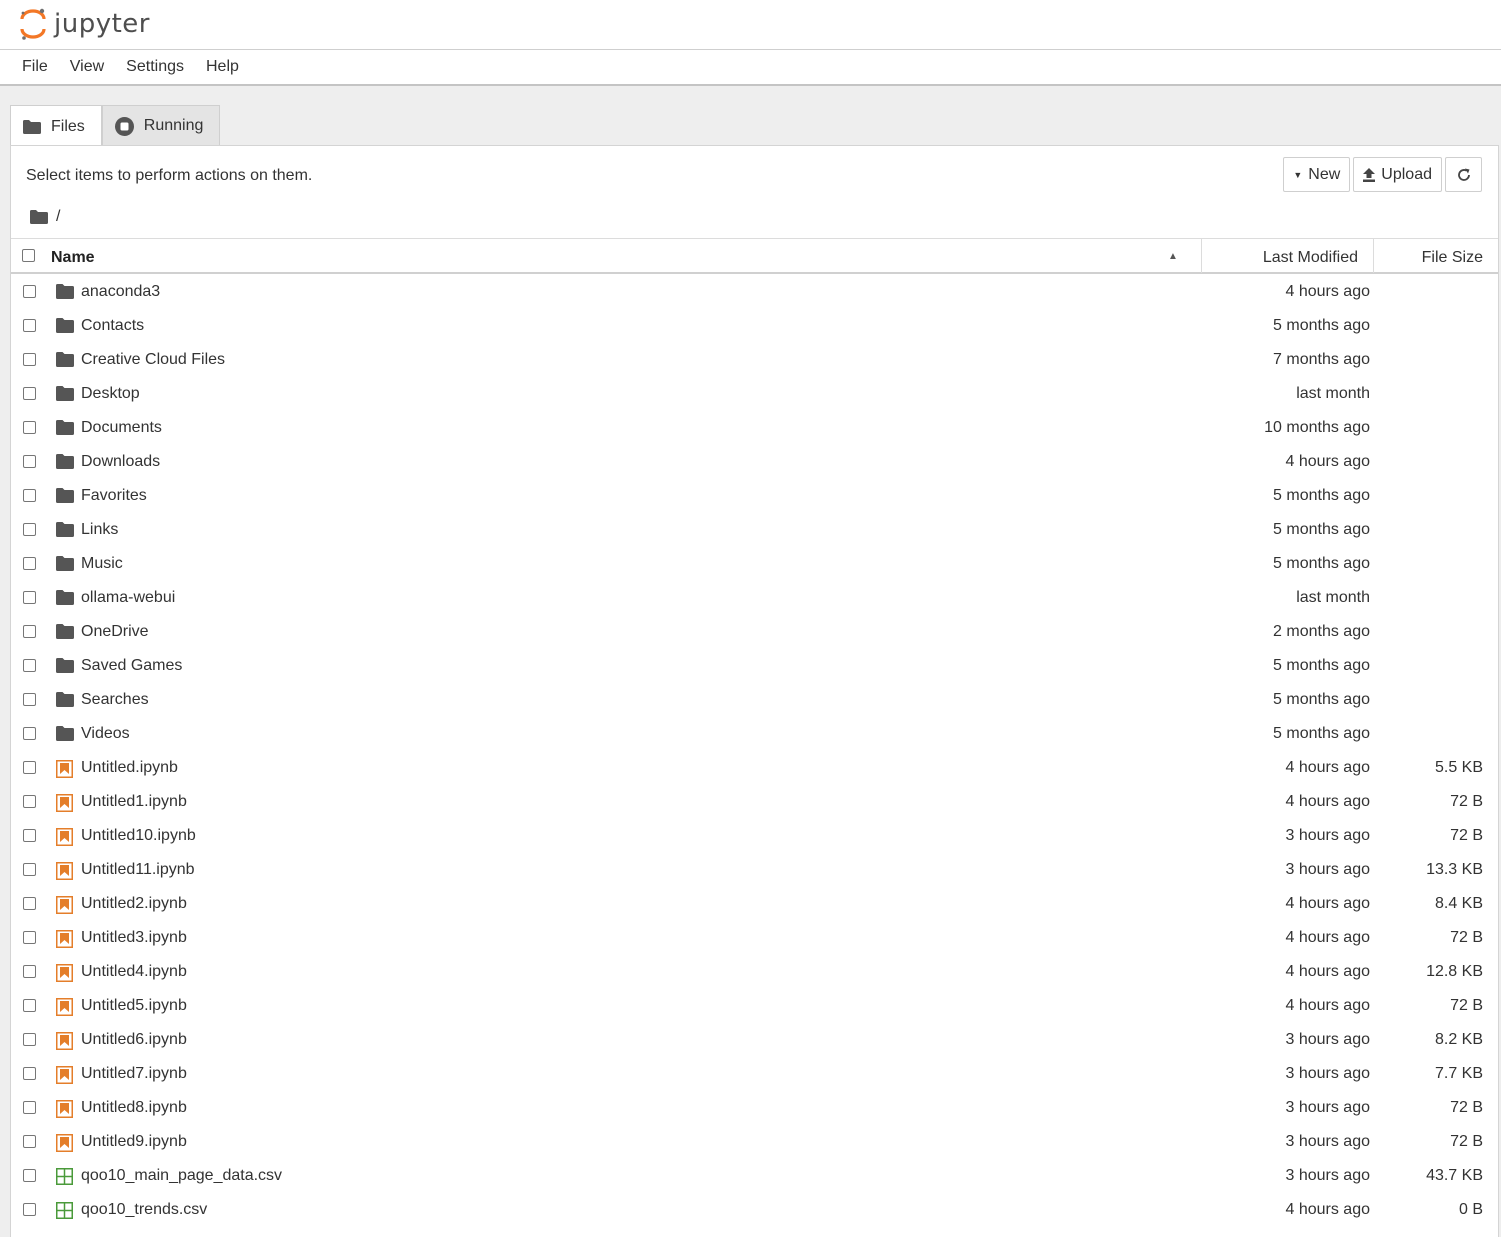 This screenshot has width=1501, height=1237. I want to click on file-name-link: ollama-webui, so click(128, 598).